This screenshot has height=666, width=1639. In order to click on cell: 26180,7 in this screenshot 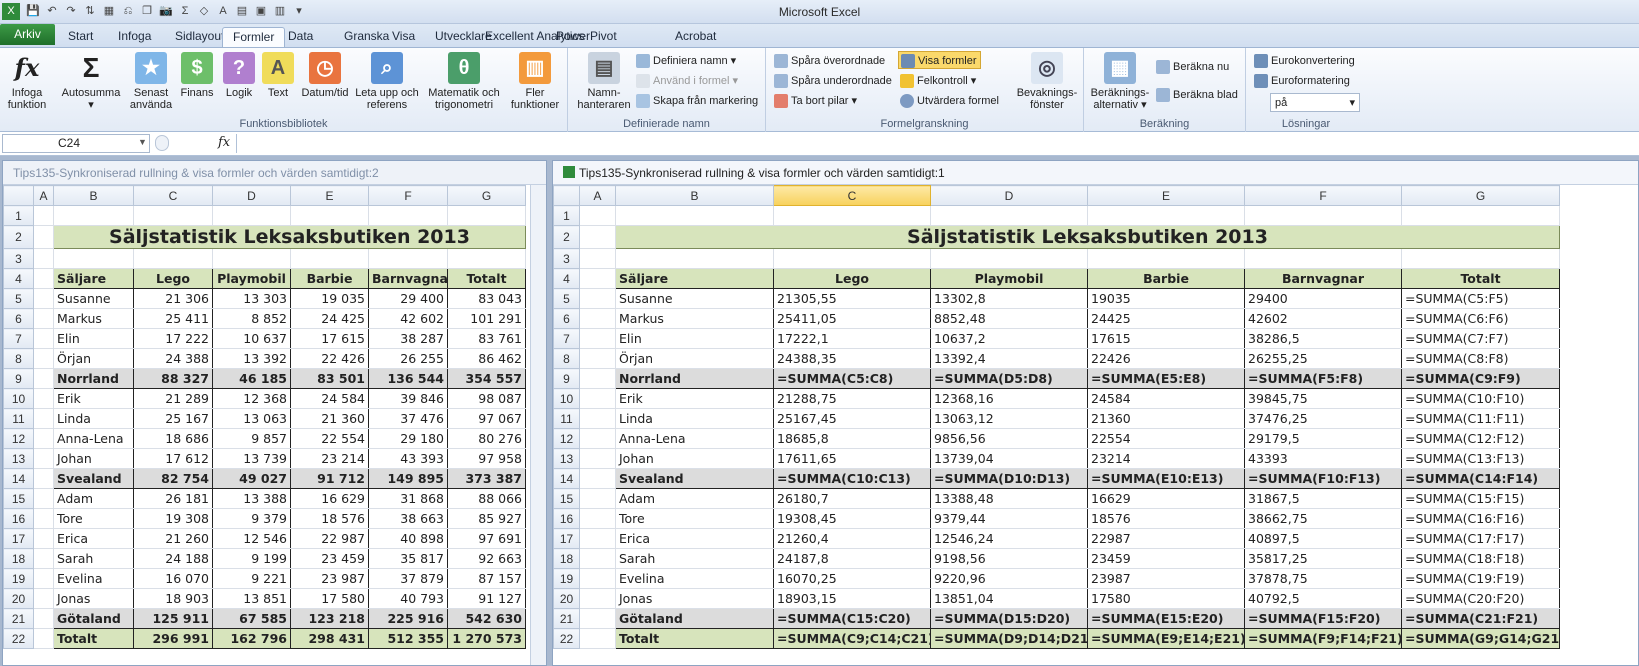, I will do `click(852, 498)`.